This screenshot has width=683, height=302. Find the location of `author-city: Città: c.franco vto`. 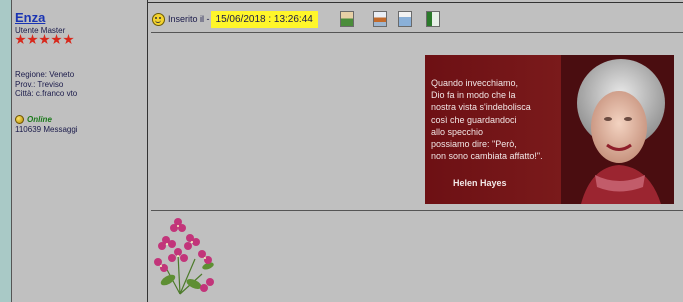

author-city: Città: c.franco vto is located at coordinates (46, 93).